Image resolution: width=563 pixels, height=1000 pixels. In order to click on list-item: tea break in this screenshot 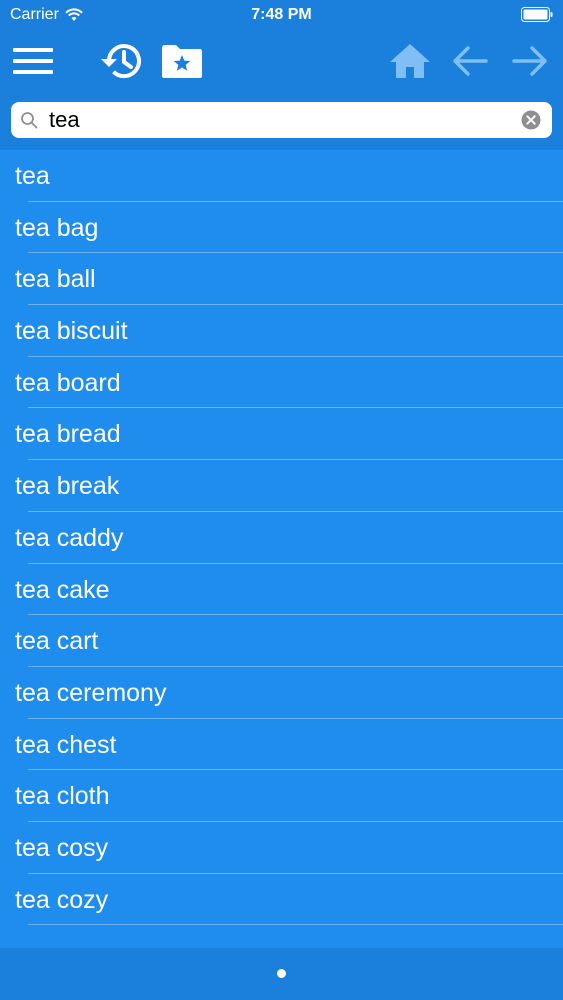, I will do `click(281, 486)`.